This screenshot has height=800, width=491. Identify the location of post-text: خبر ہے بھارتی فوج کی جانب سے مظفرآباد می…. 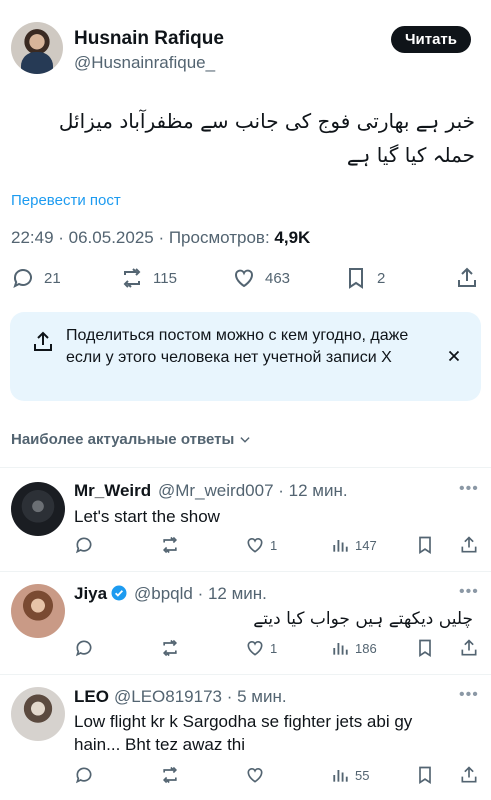
(266, 138).